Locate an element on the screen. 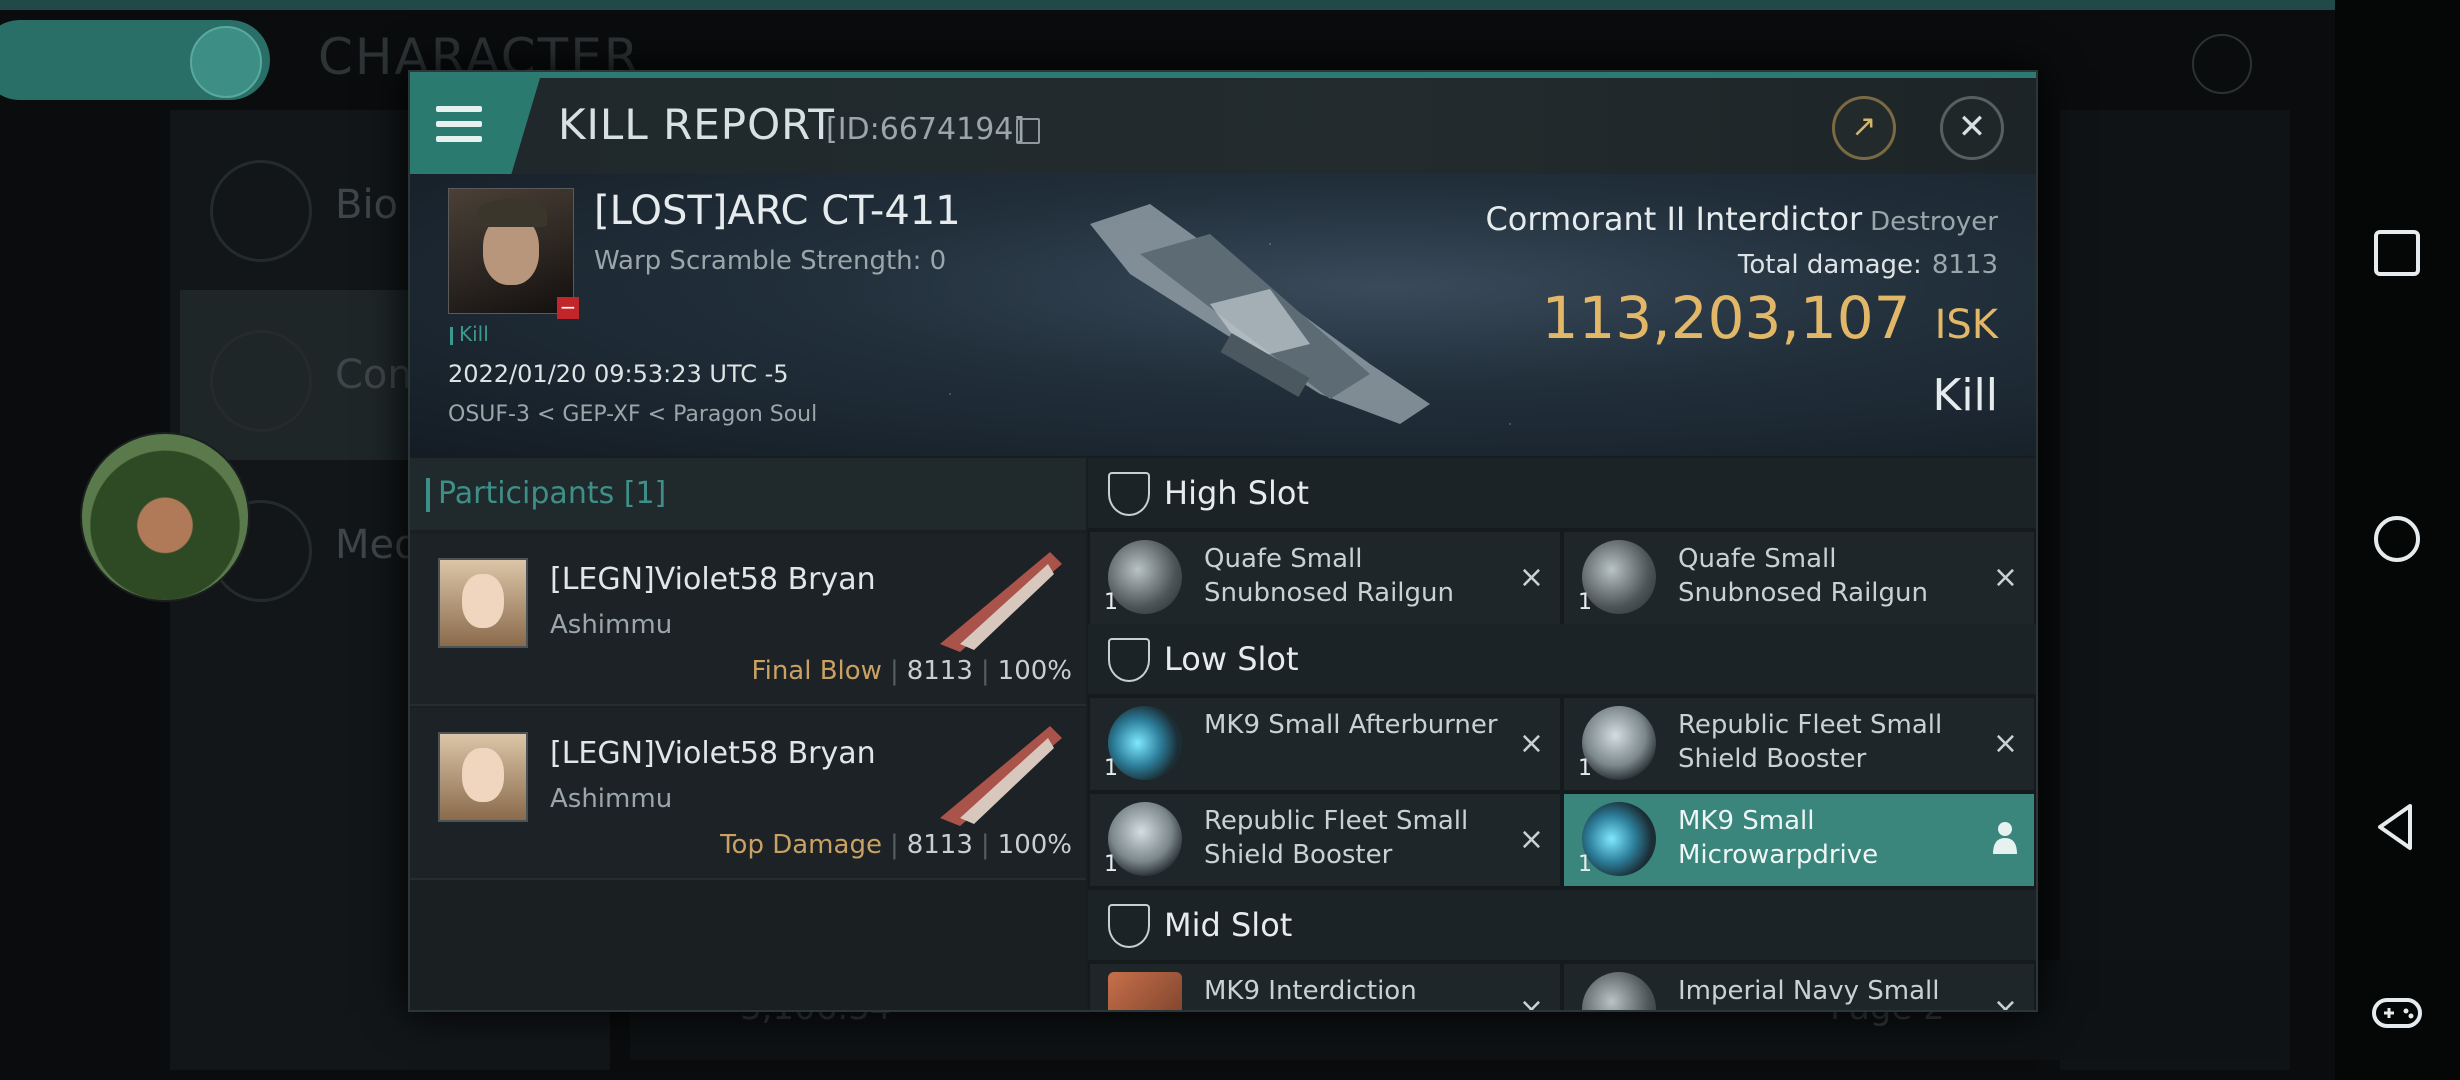 The height and width of the screenshot is (1080, 2460). mid-slot-icon is located at coordinates (1129, 926).